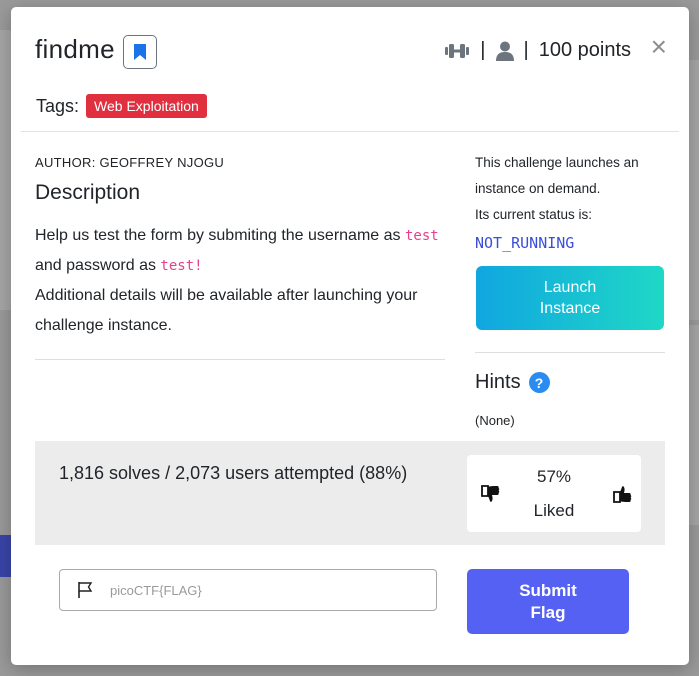 The width and height of the screenshot is (699, 676). I want to click on tags-label: Tags:, so click(58, 105).